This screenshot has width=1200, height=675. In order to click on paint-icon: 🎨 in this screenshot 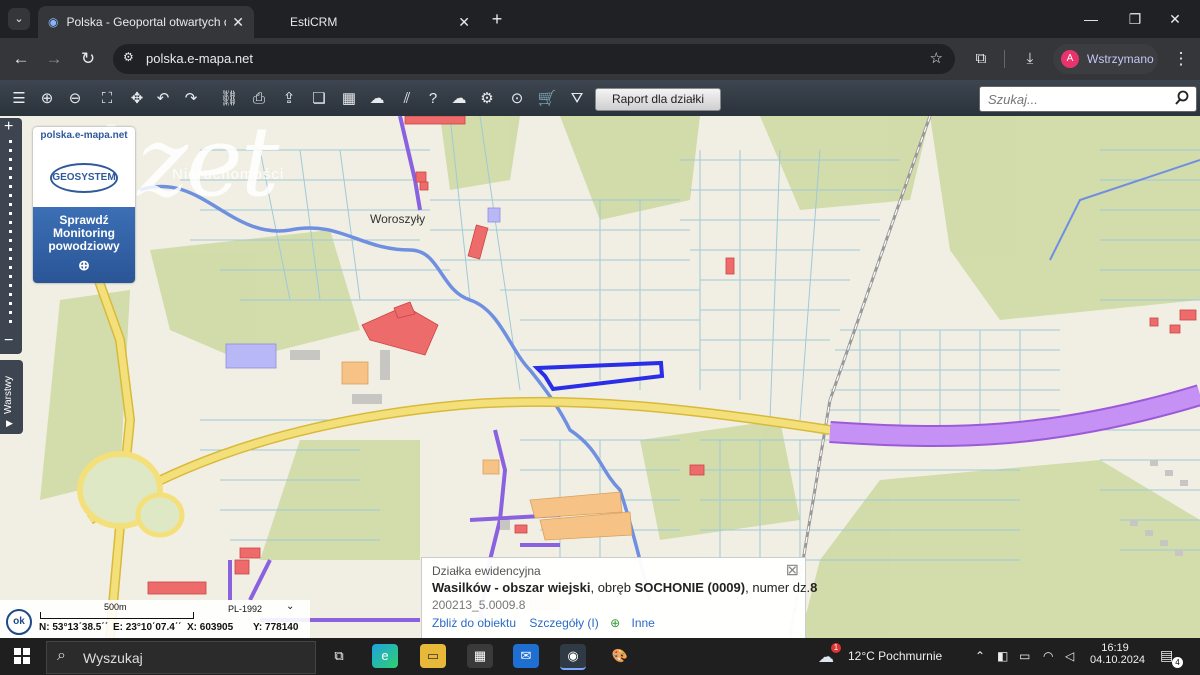, I will do `click(620, 656)`.